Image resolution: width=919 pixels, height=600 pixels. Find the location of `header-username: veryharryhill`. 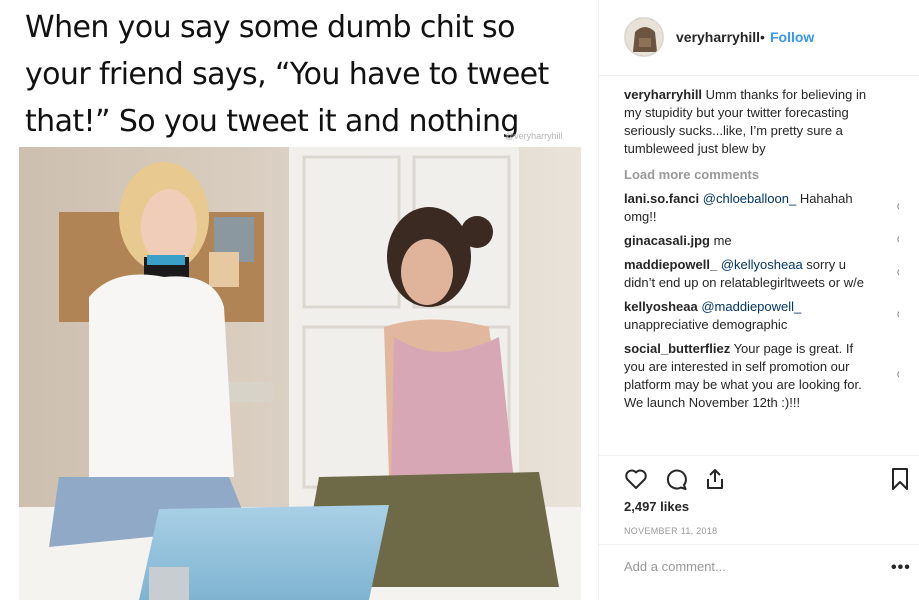

header-username: veryharryhill is located at coordinates (718, 37).